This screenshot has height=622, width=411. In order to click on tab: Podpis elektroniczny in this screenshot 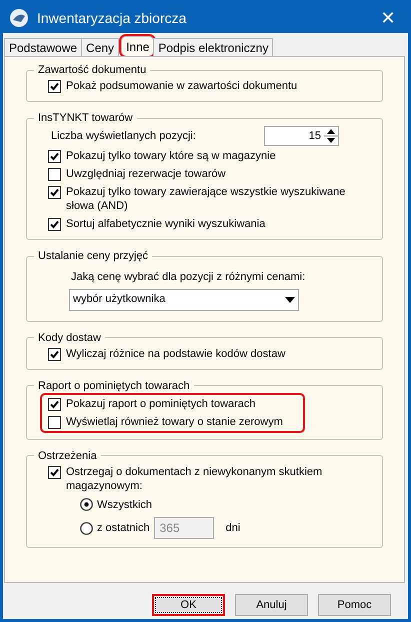, I will do `click(213, 47)`.